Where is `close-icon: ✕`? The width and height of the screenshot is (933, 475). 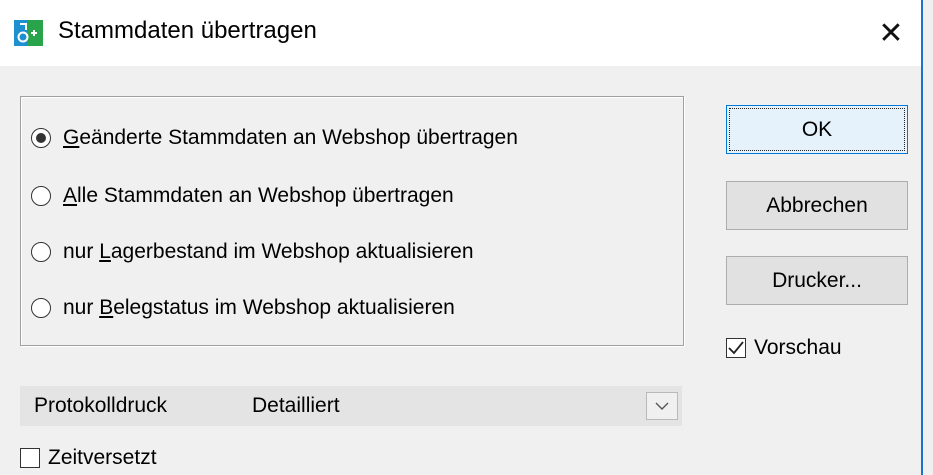
close-icon: ✕ is located at coordinates (891, 33).